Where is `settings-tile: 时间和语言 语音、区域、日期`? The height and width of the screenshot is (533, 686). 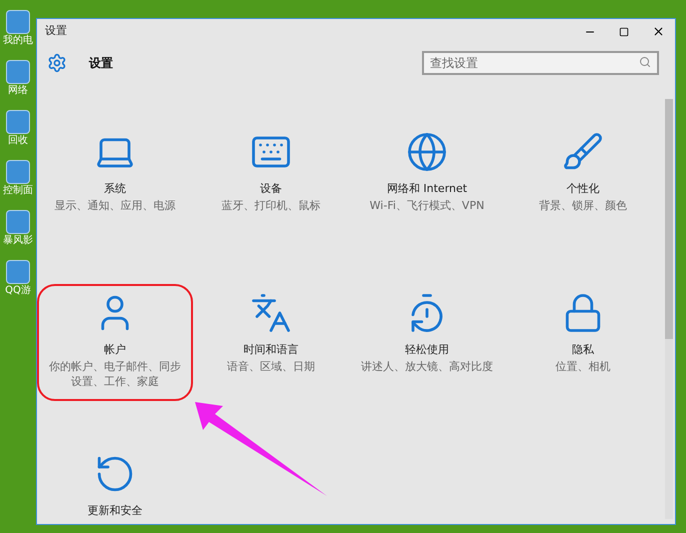
settings-tile: 时间和语言 语音、区域、日期 is located at coordinates (271, 335).